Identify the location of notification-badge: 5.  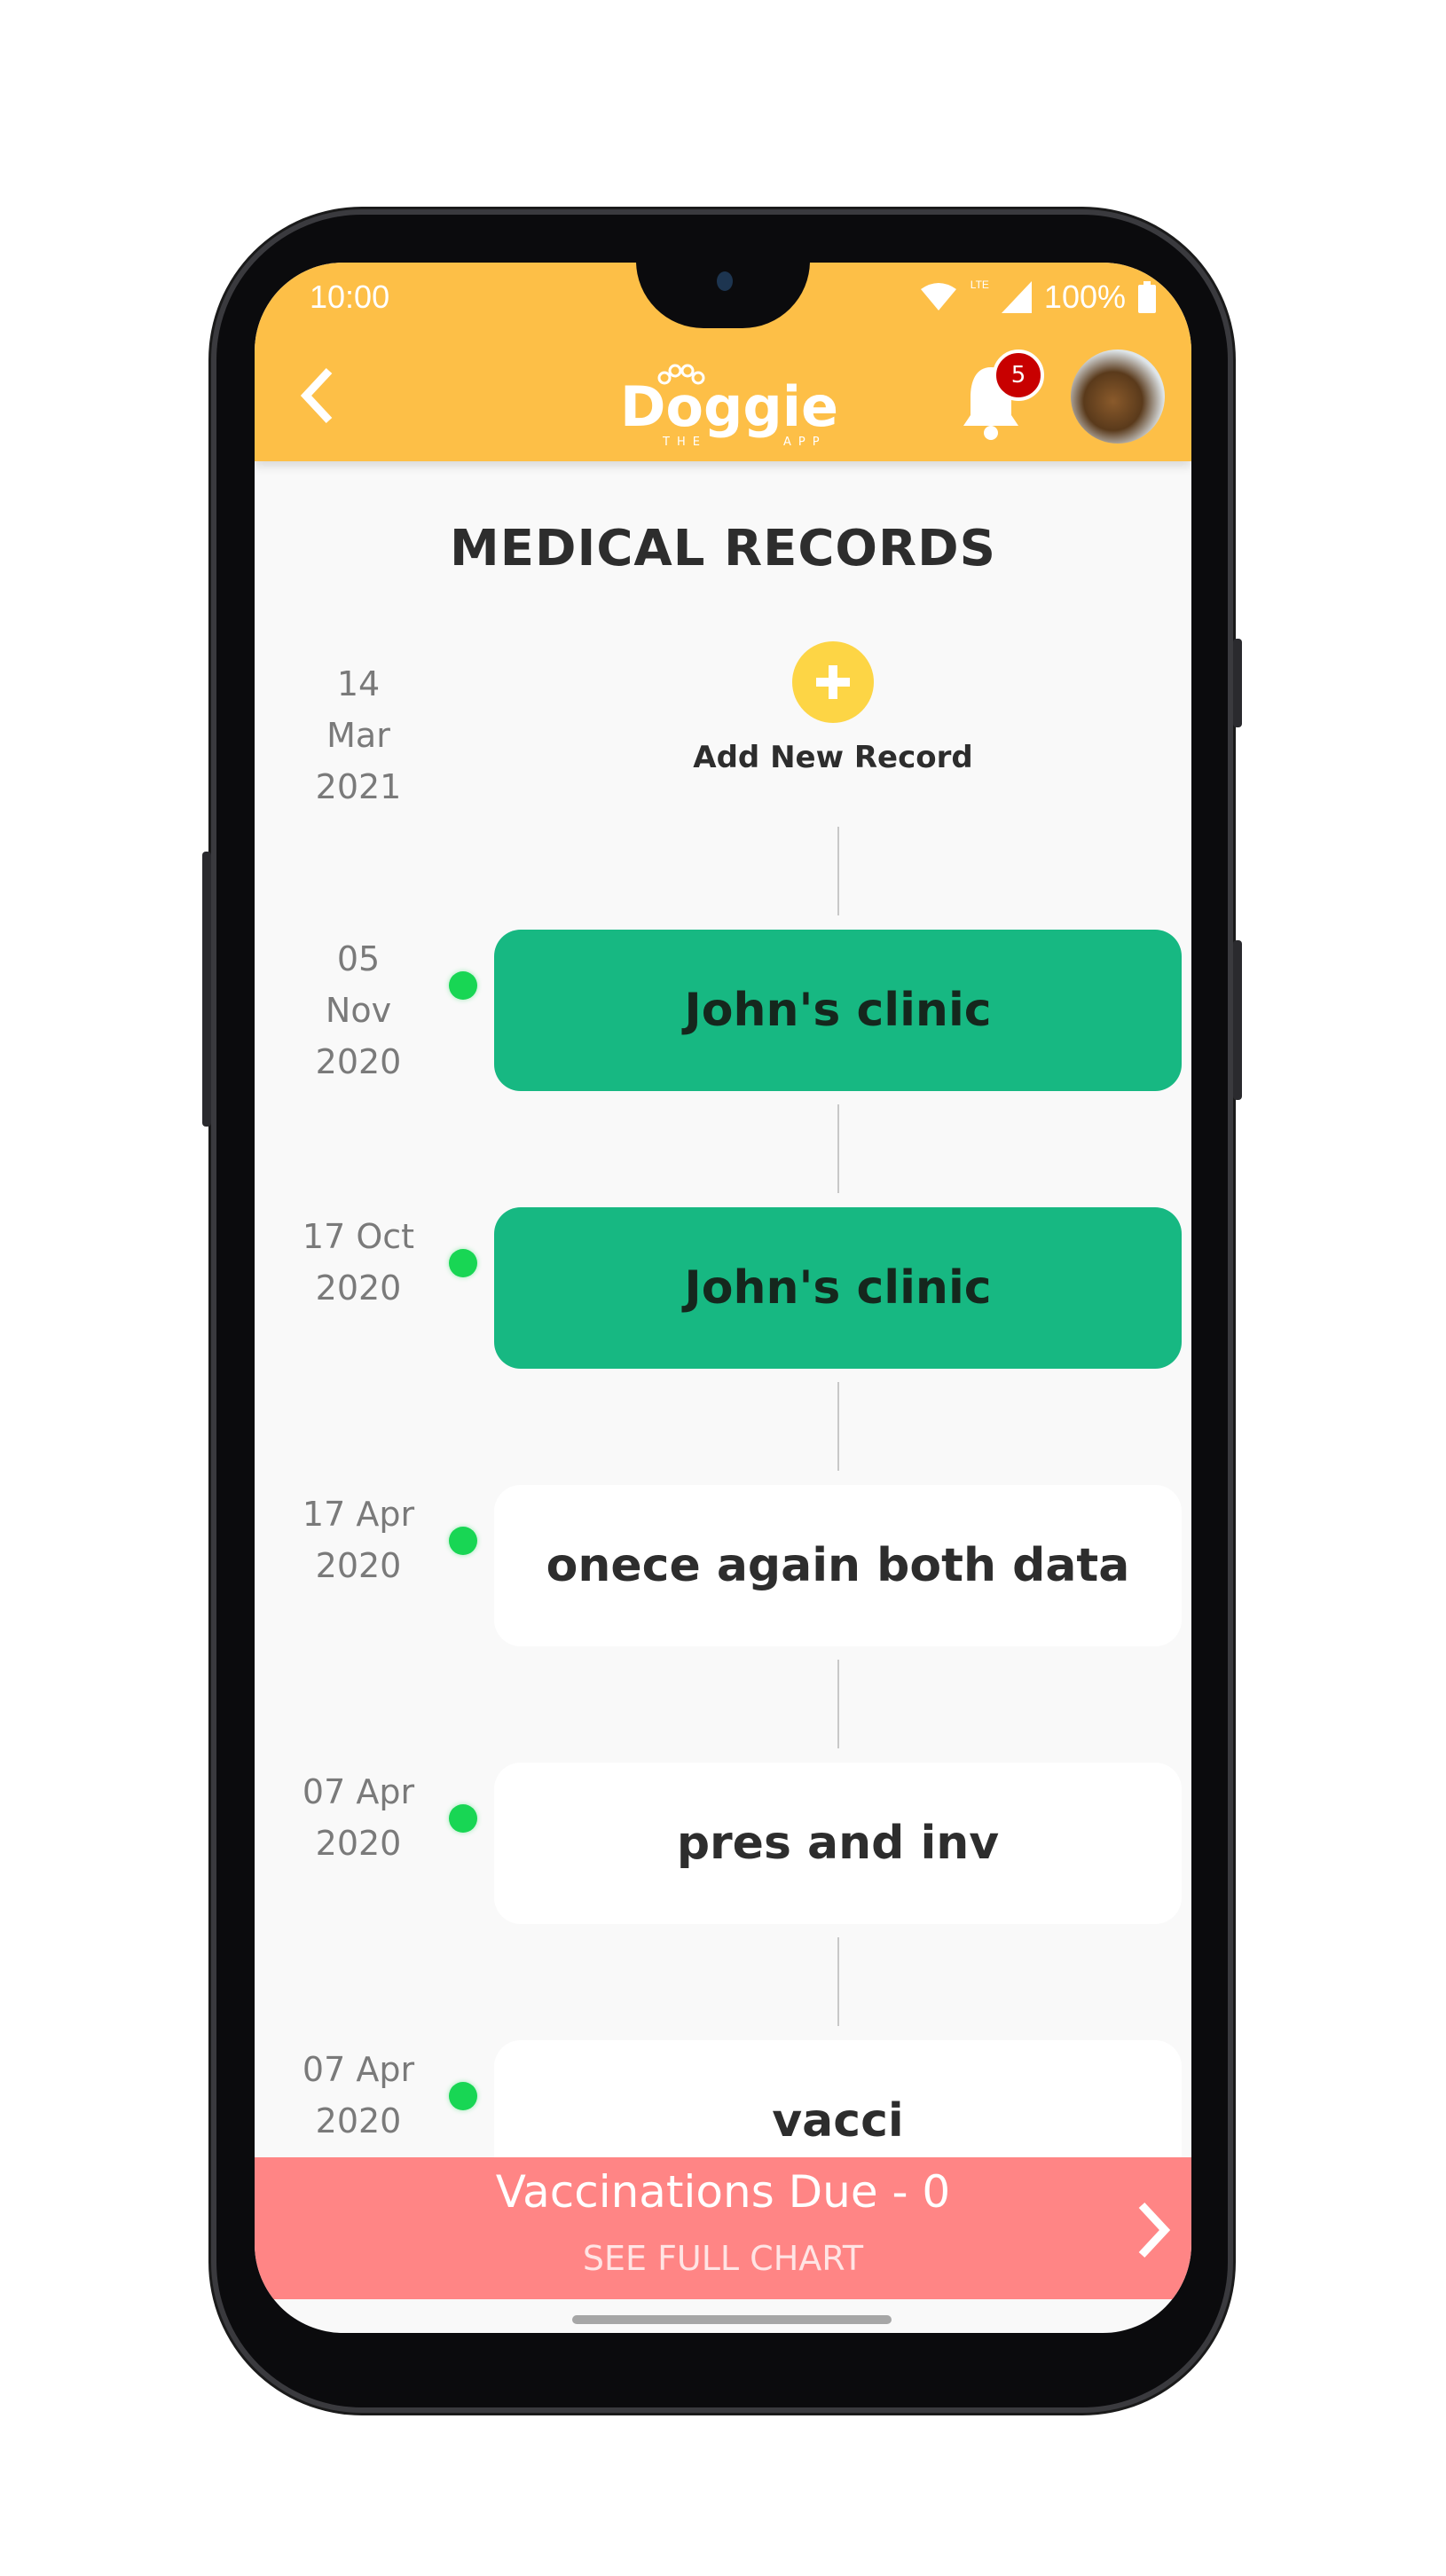
(1018, 375).